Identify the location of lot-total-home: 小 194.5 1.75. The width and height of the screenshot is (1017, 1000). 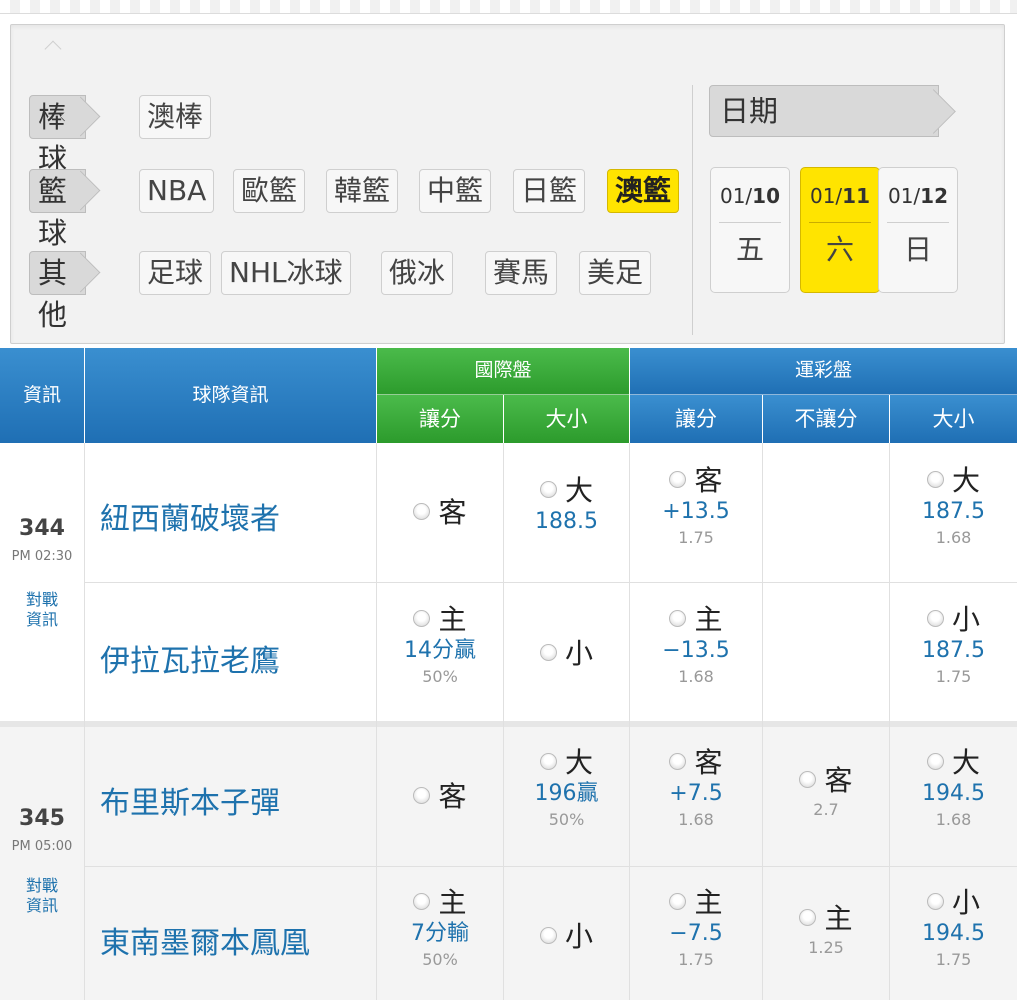
(953, 929).